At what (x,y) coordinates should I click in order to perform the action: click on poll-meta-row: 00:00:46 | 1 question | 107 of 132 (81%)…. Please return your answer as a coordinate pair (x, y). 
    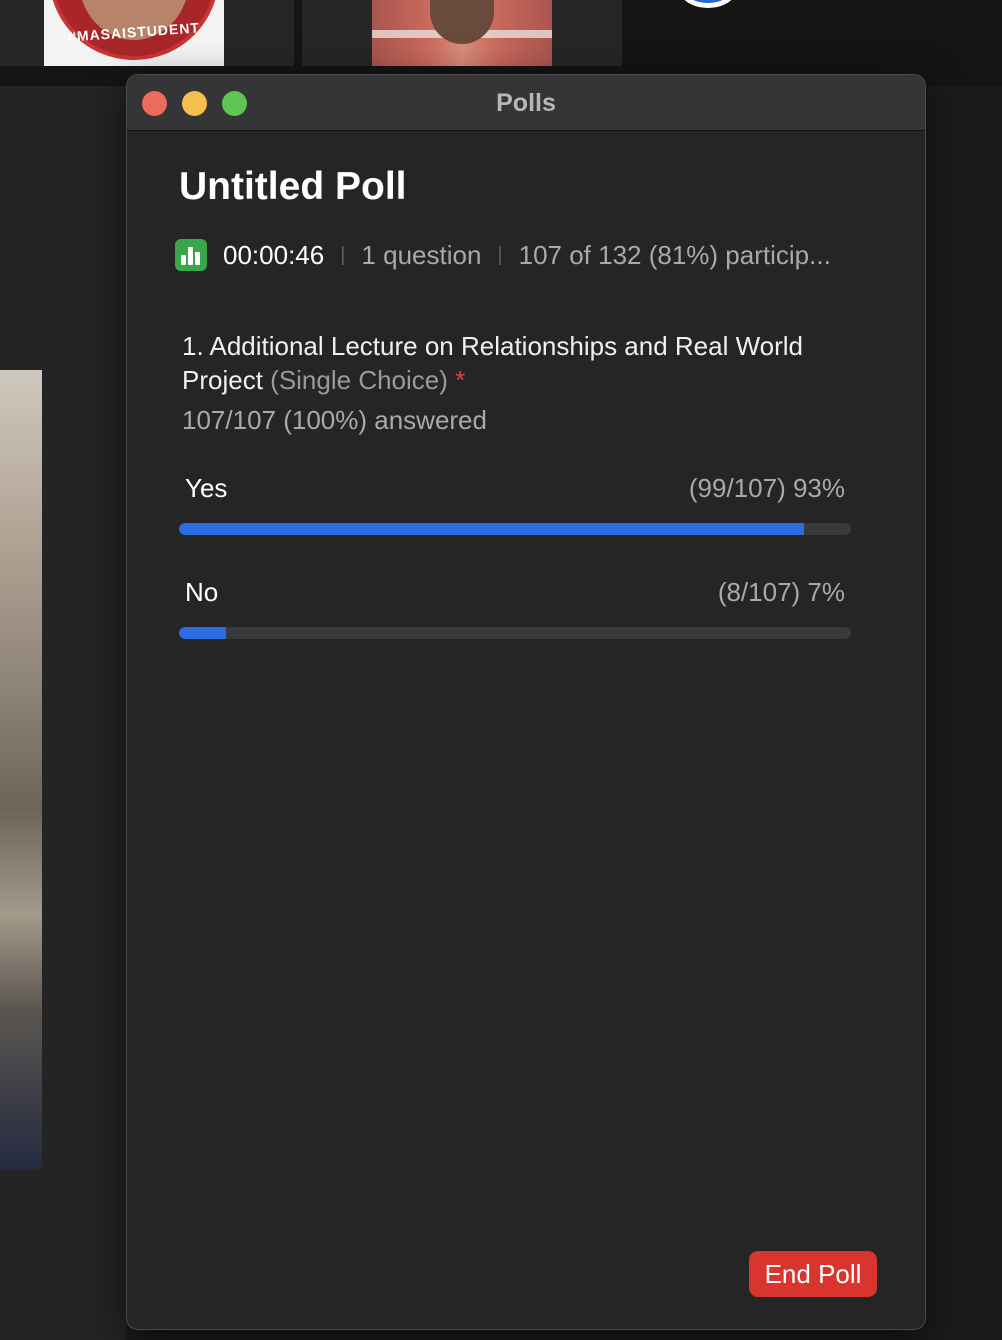
    Looking at the image, I should click on (503, 255).